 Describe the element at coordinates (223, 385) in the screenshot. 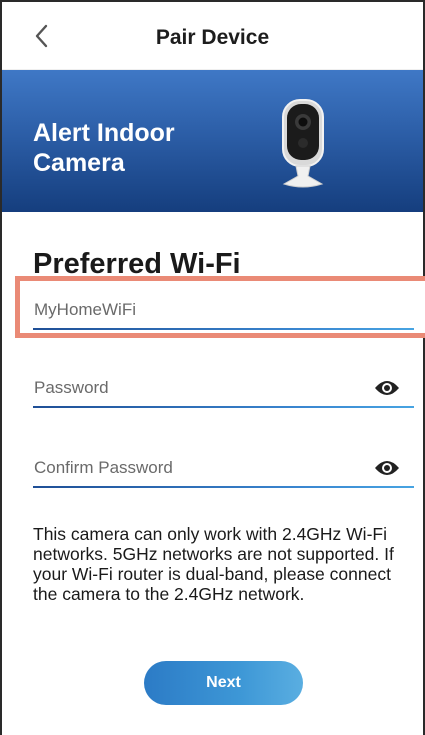

I see `password-field: Password` at that location.